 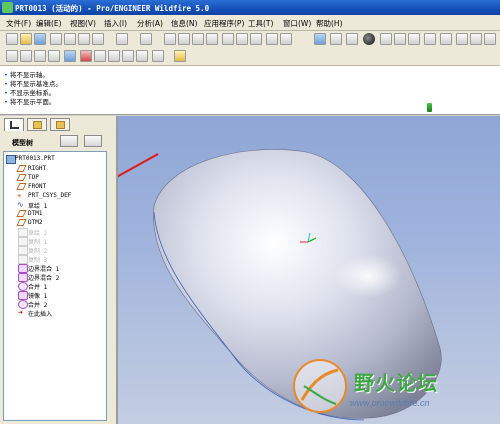 What do you see at coordinates (70, 39) in the screenshot?
I see `email-icon` at bounding box center [70, 39].